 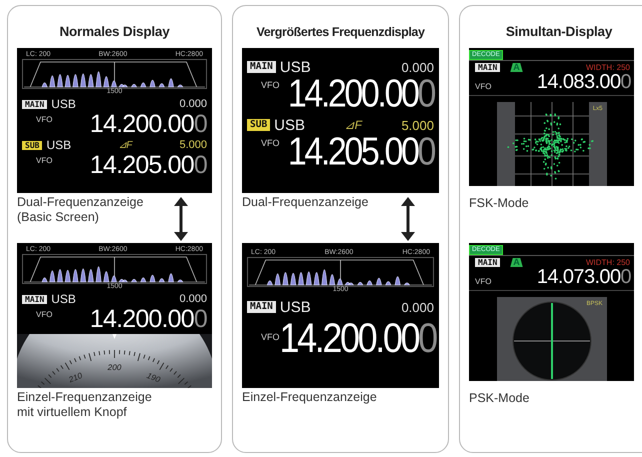 I want to click on panel-title: Vergrößertes Frequenzdisplay, so click(x=340, y=32).